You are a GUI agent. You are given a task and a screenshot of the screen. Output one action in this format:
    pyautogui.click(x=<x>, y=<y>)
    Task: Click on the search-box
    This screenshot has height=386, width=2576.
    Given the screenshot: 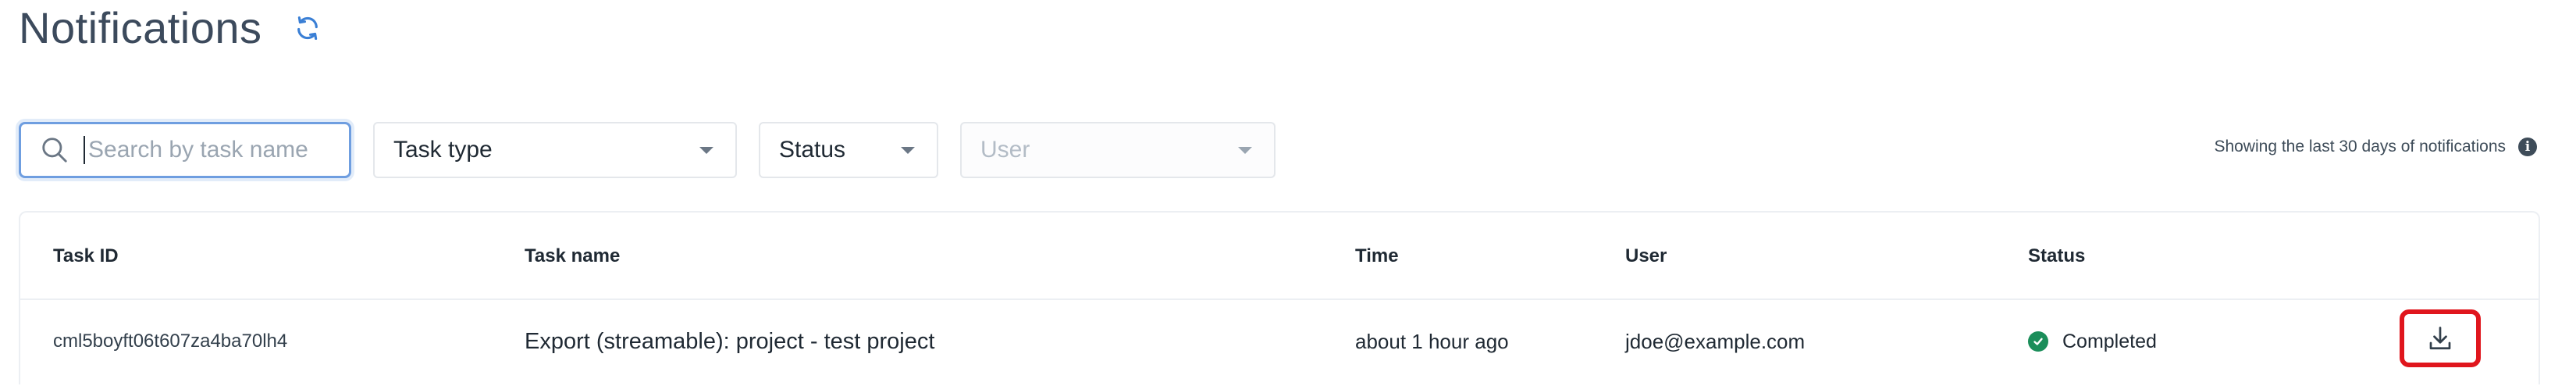 What is the action you would take?
    pyautogui.click(x=185, y=150)
    